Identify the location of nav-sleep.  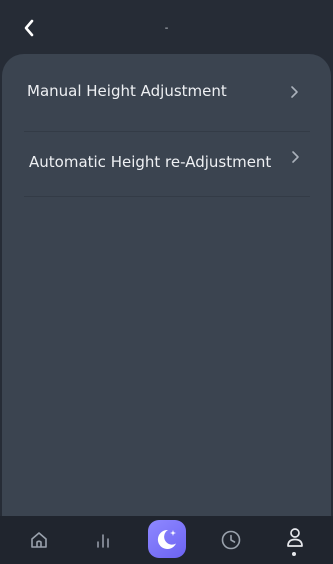
(167, 539).